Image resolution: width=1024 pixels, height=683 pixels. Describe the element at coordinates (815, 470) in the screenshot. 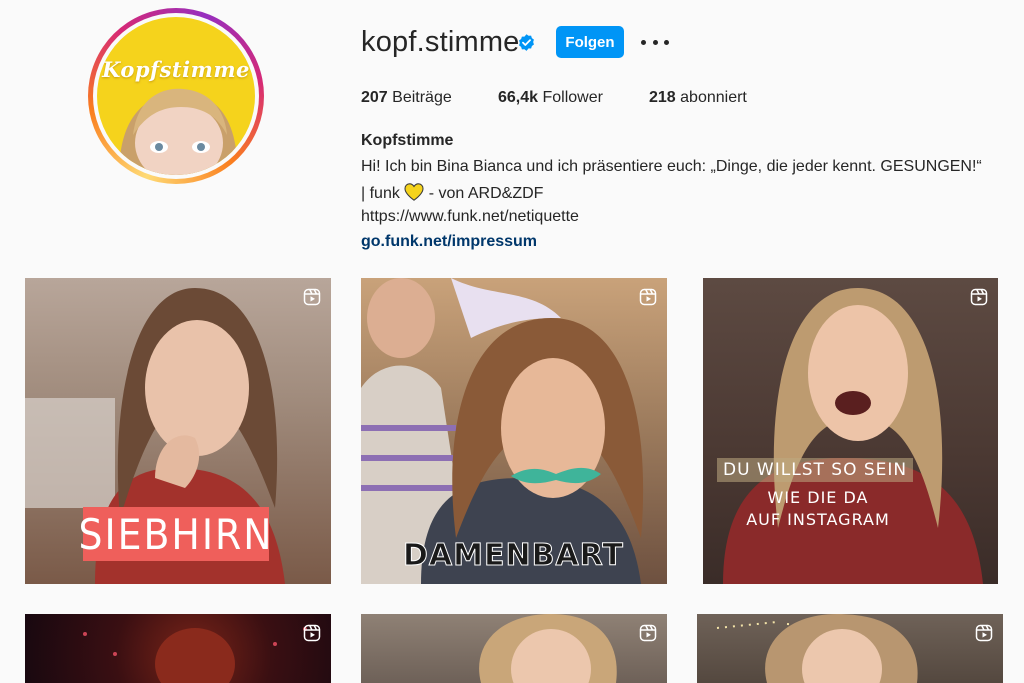

I see `post-caption-line-1: DU WILLST SO SEIN` at that location.